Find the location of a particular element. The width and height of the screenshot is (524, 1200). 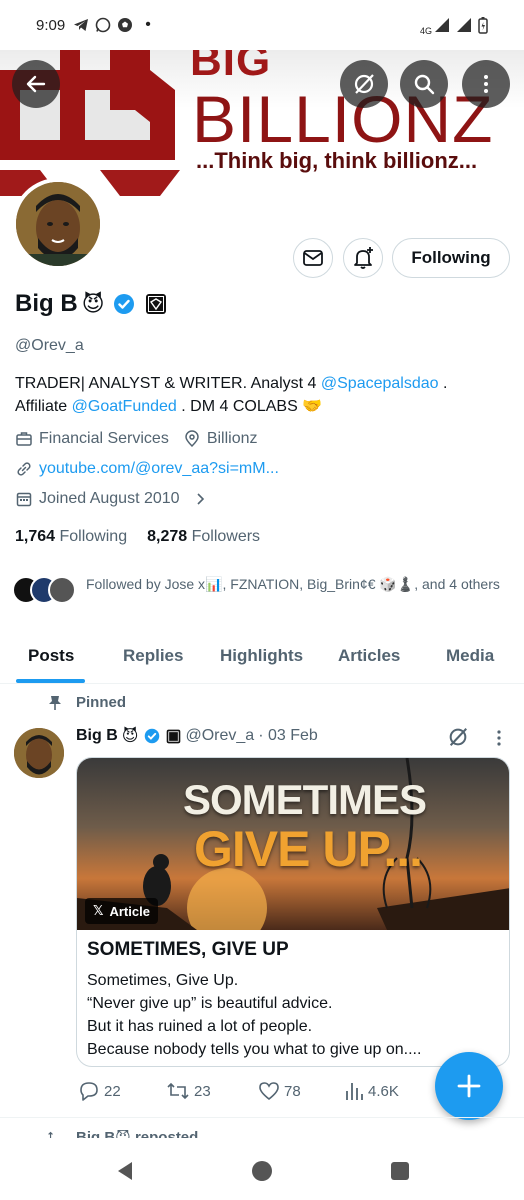

notifications-button is located at coordinates (363, 258).